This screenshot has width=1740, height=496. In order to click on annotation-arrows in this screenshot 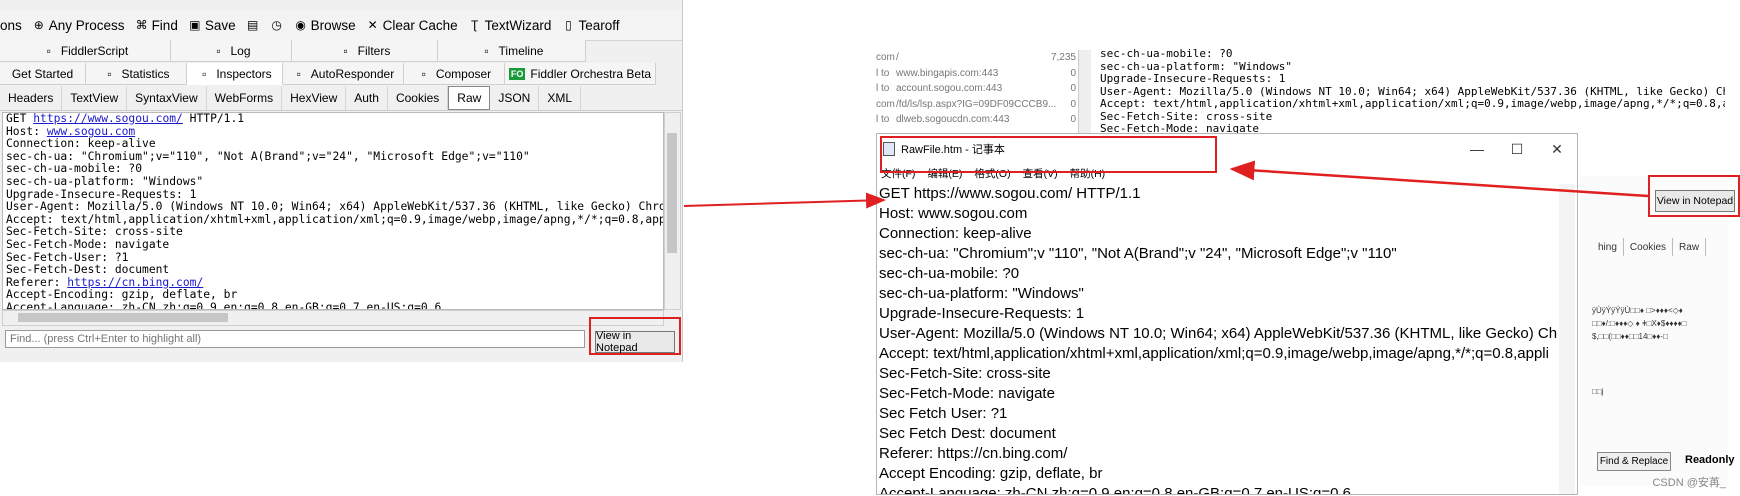, I will do `click(1166, 184)`.